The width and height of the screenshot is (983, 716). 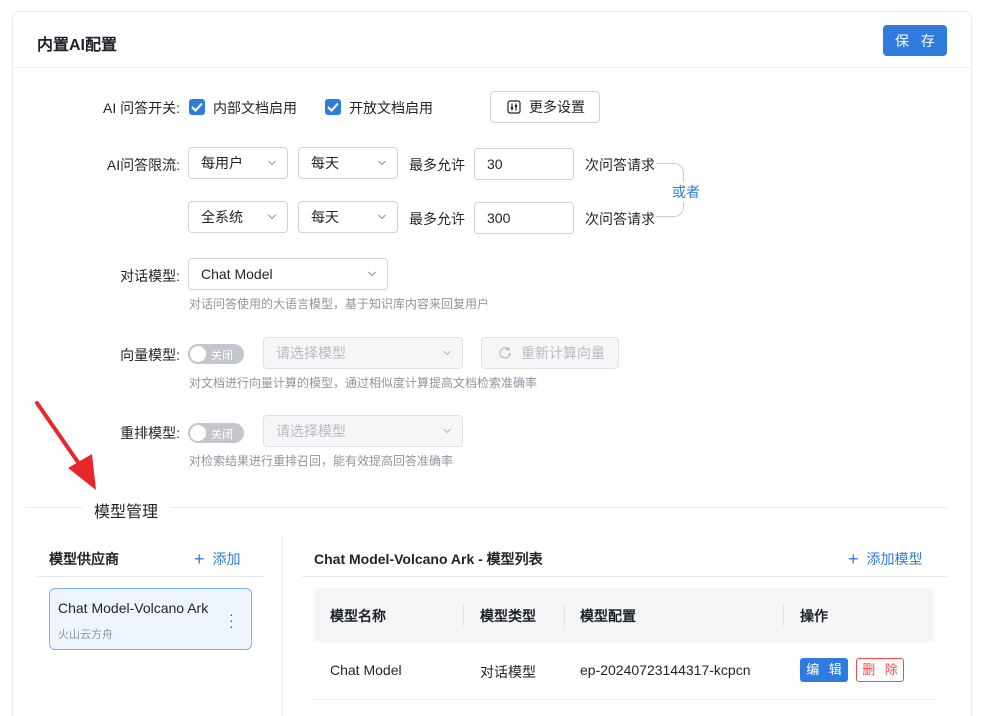 I want to click on sliders-icon, so click(x=514, y=107).